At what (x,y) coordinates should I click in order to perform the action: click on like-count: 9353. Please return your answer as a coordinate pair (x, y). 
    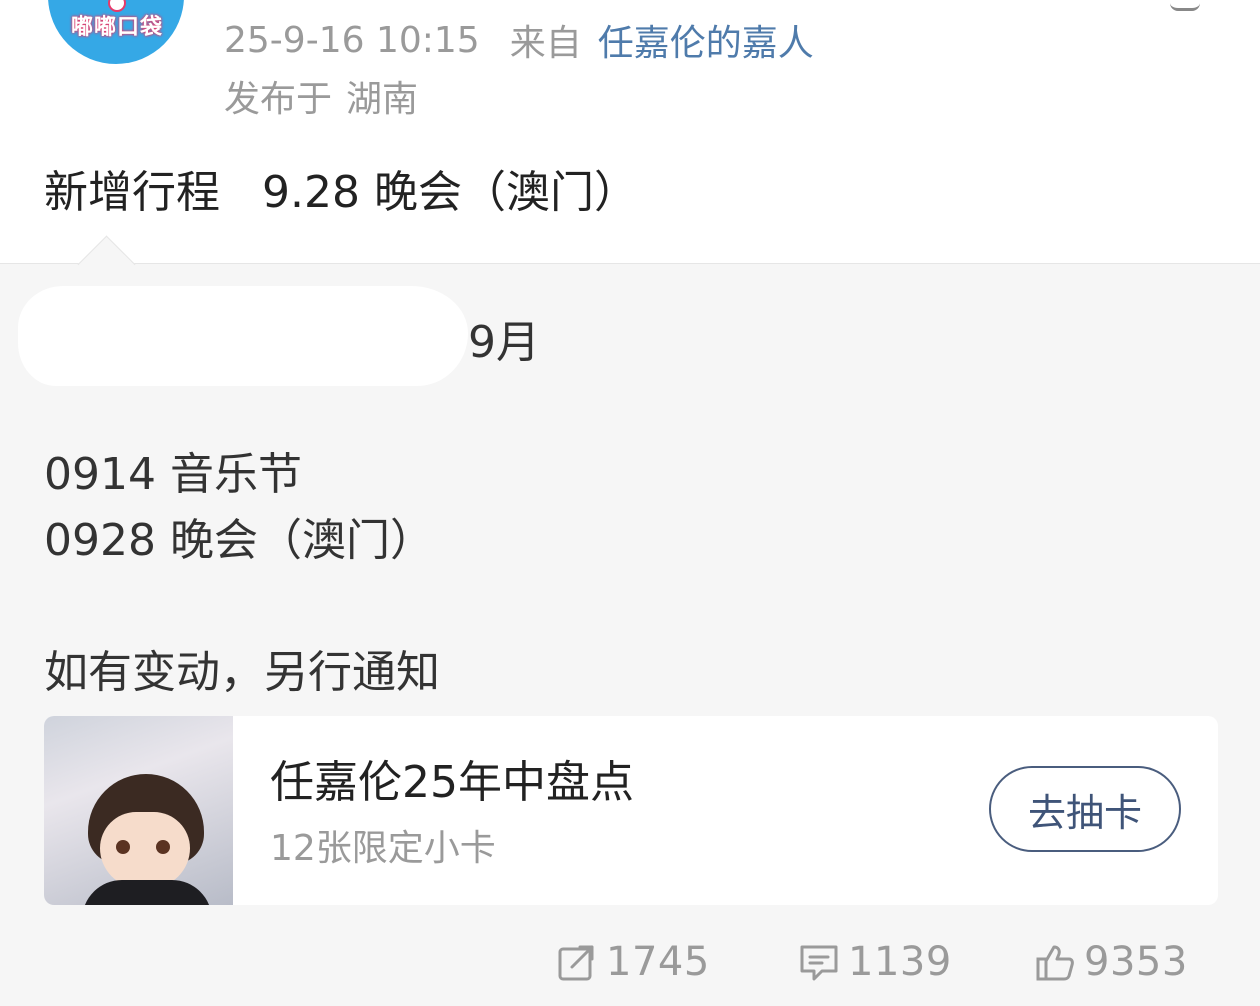
    Looking at the image, I should click on (1136, 962).